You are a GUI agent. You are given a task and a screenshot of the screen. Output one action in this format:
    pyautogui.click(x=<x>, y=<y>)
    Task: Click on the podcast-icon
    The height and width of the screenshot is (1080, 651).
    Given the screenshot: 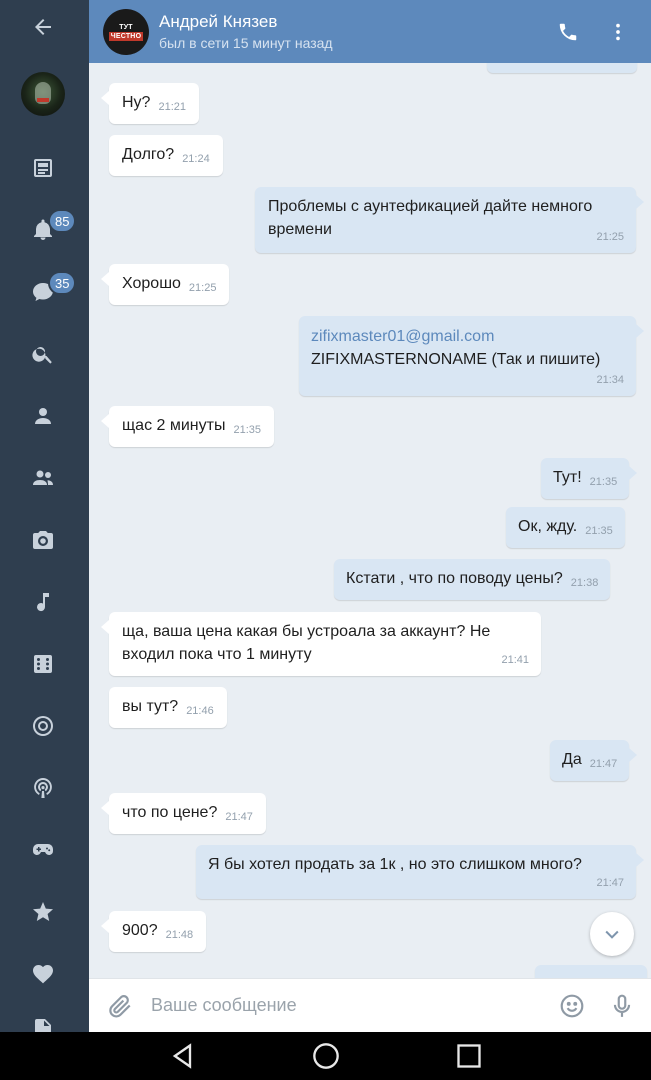 What is the action you would take?
    pyautogui.click(x=43, y=788)
    